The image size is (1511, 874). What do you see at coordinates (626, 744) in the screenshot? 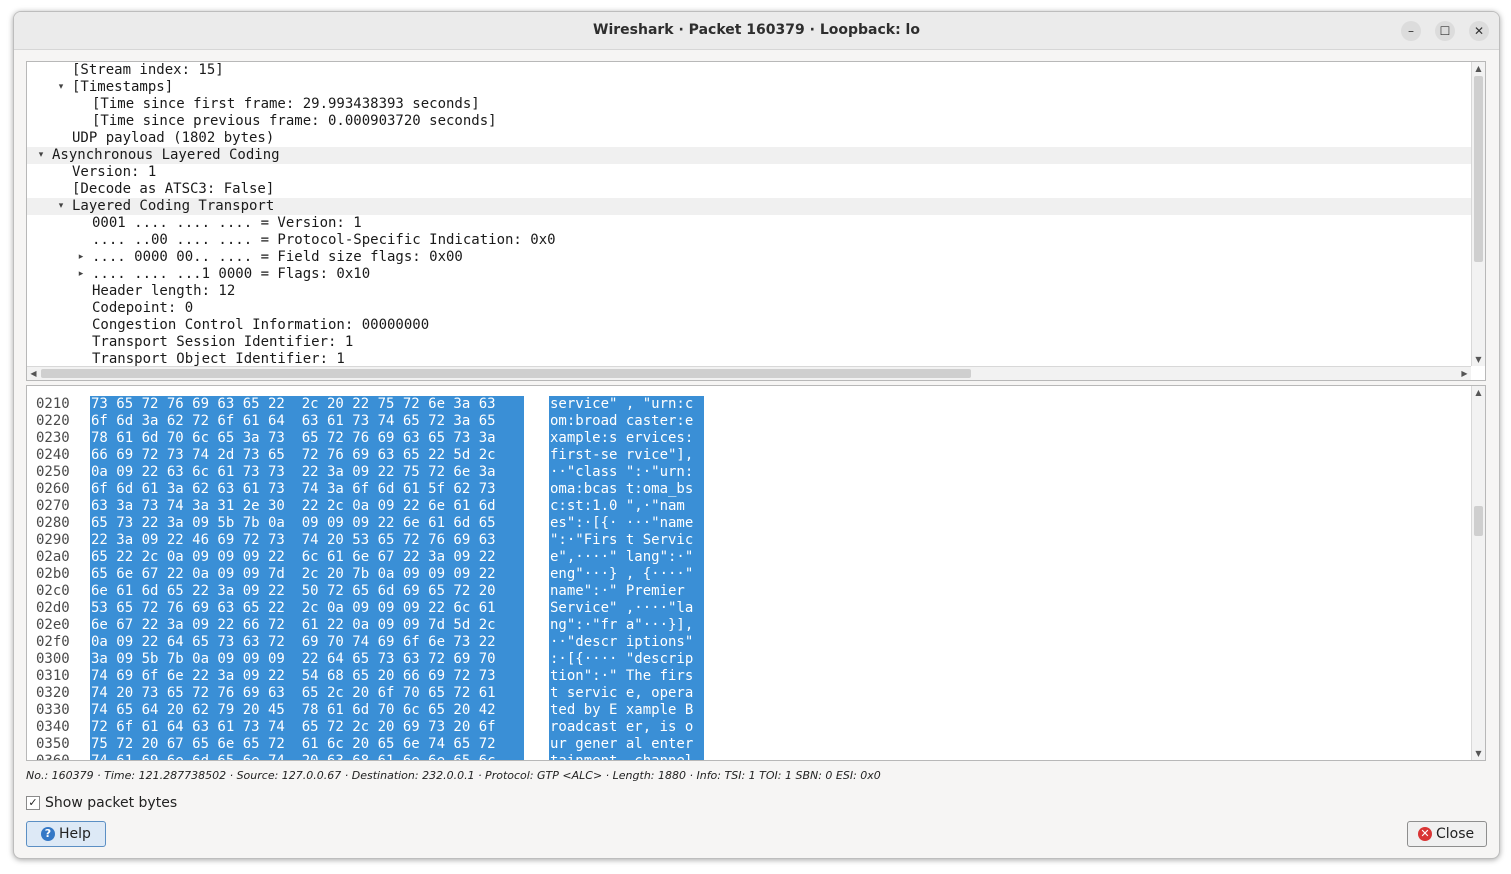
I see `ascii-bytes: ur gener al enter` at bounding box center [626, 744].